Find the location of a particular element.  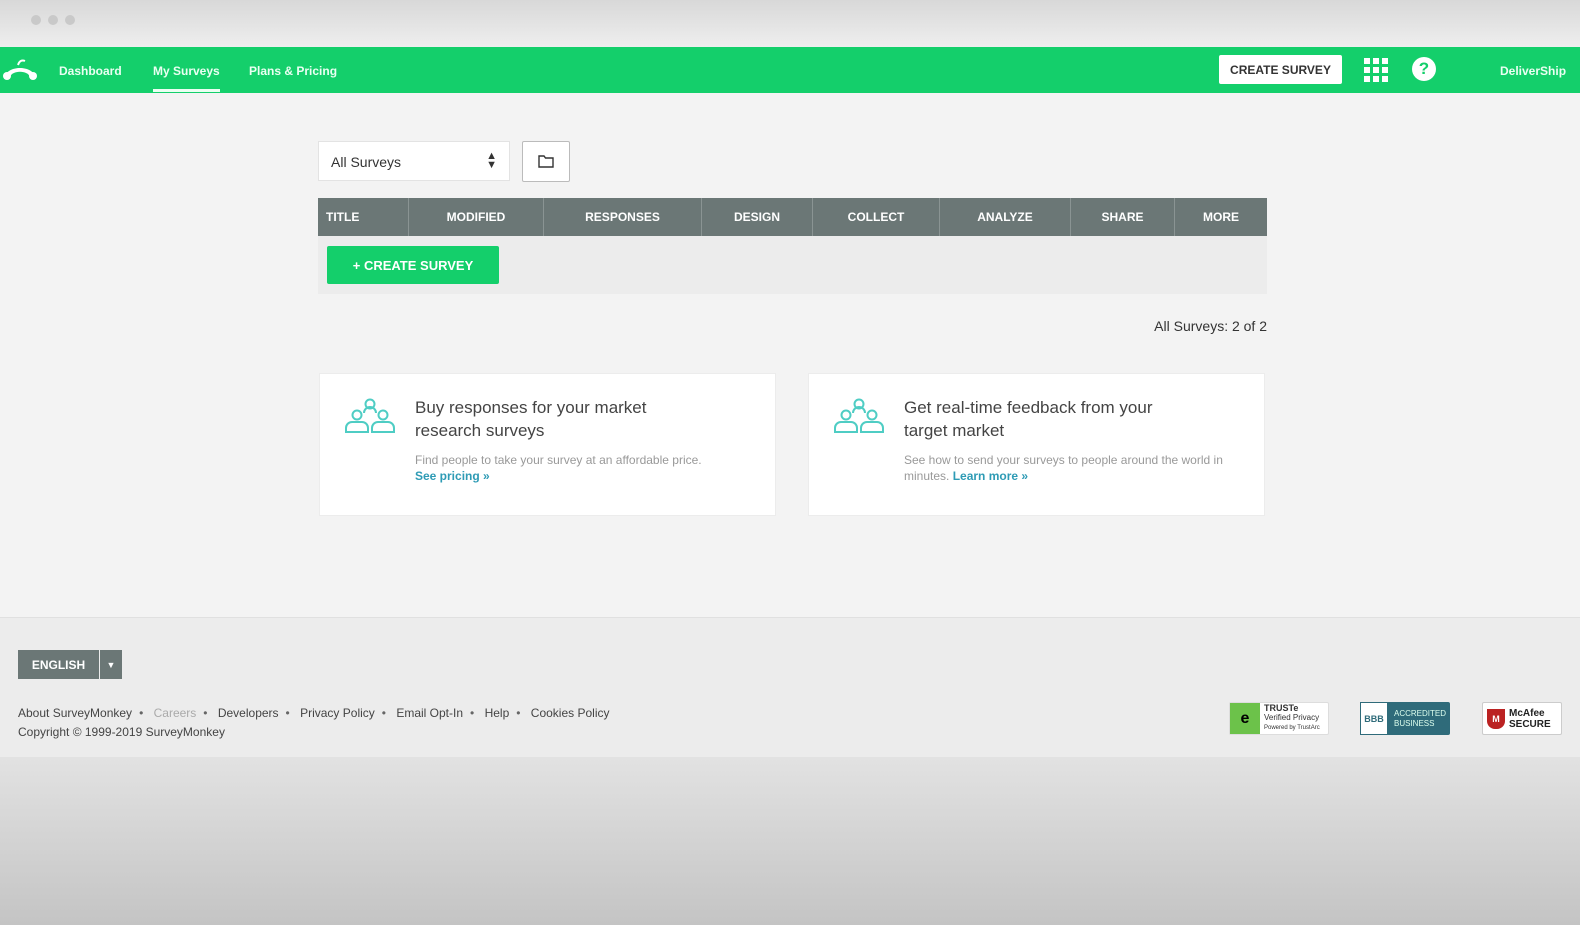

footer-link-careers: Careers is located at coordinates (175, 713).